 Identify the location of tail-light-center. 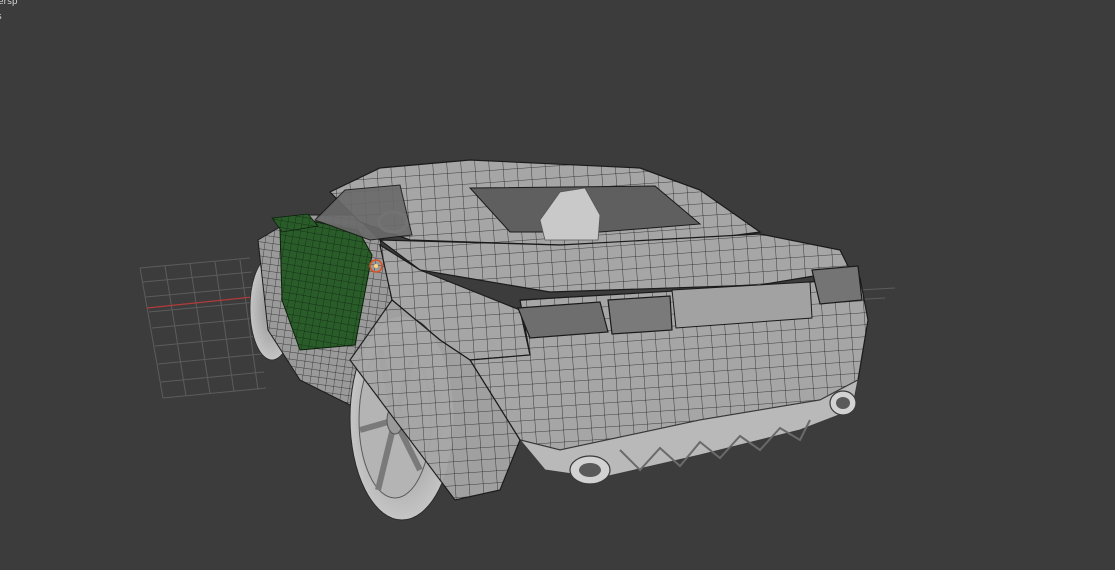
(640, 315).